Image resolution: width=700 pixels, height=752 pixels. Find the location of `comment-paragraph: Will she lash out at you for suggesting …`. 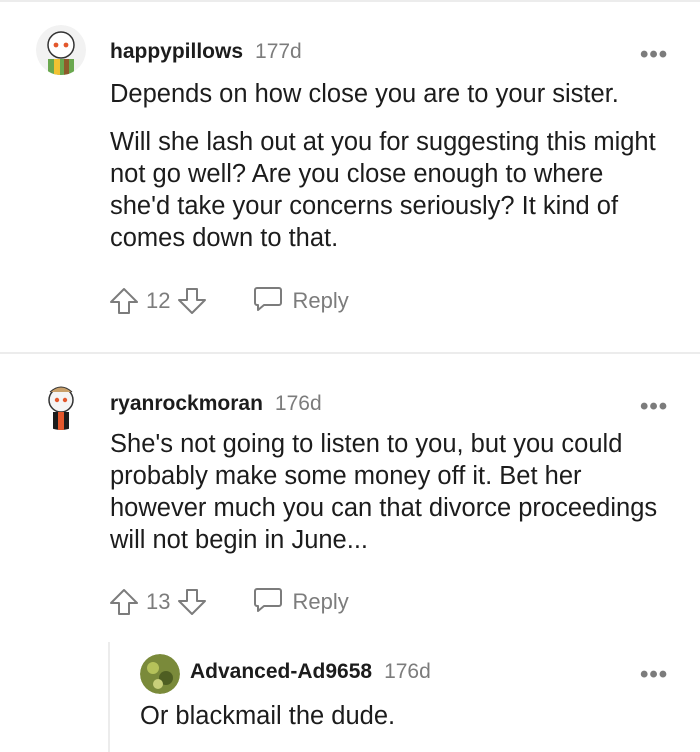

comment-paragraph: Will she lash out at you for suggesting … is located at coordinates (383, 190).